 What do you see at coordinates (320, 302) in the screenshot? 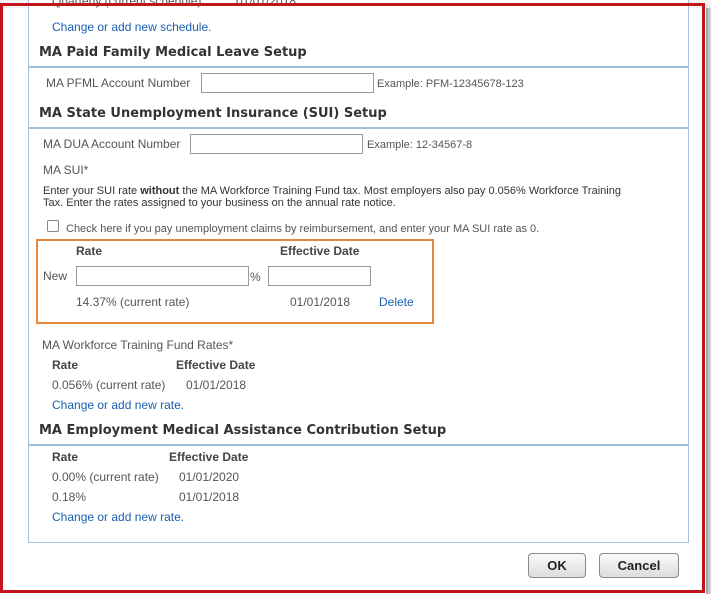
I see `sui-current-date: 01/01/2018` at bounding box center [320, 302].